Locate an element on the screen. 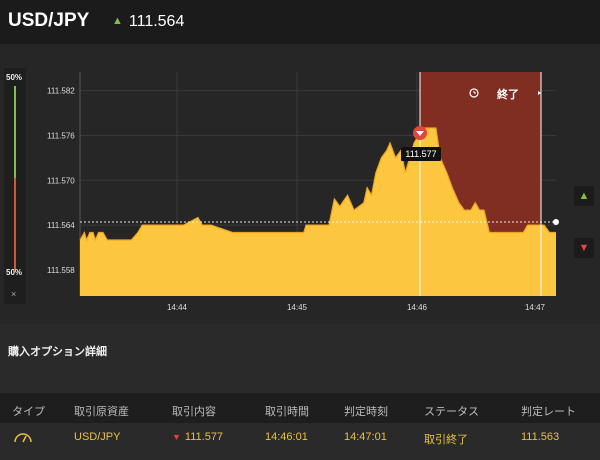 Image resolution: width=600 pixels, height=460 pixels. y-tick-label: 111.582 is located at coordinates (61, 91).